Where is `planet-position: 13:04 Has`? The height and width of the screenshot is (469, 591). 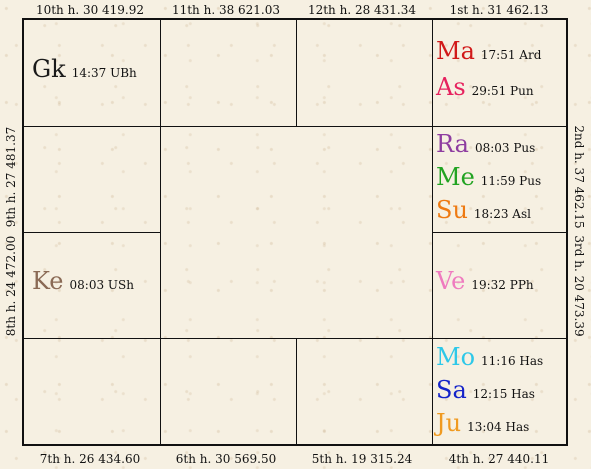
planet-position: 13:04 Has is located at coordinates (498, 426).